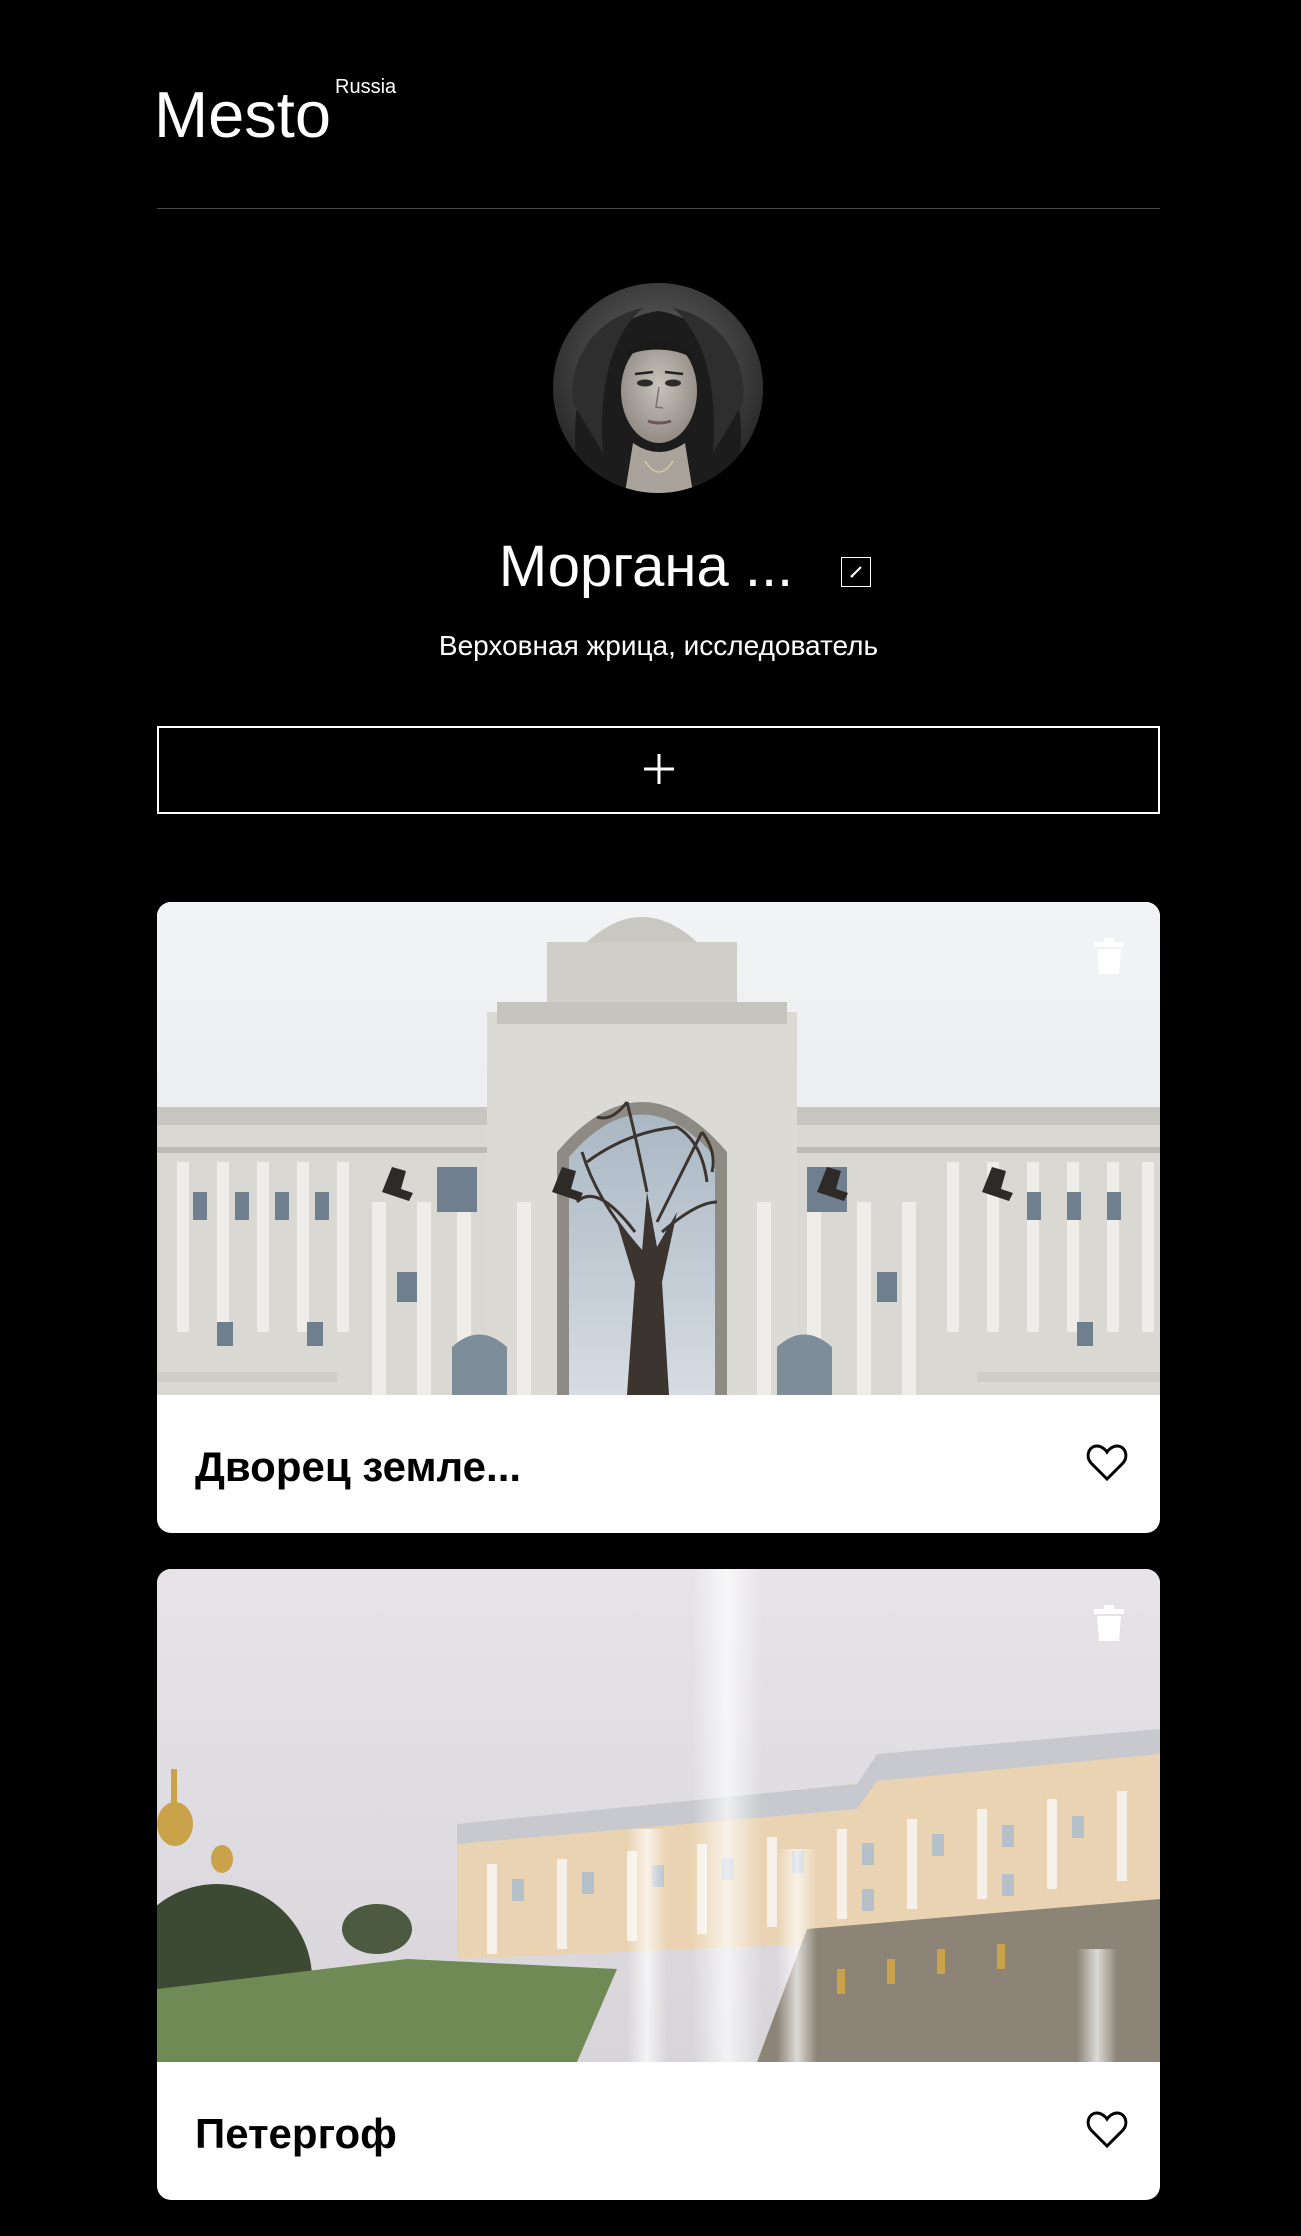 The width and height of the screenshot is (1301, 2236). What do you see at coordinates (366, 87) in the screenshot?
I see `logo-region: Russia` at bounding box center [366, 87].